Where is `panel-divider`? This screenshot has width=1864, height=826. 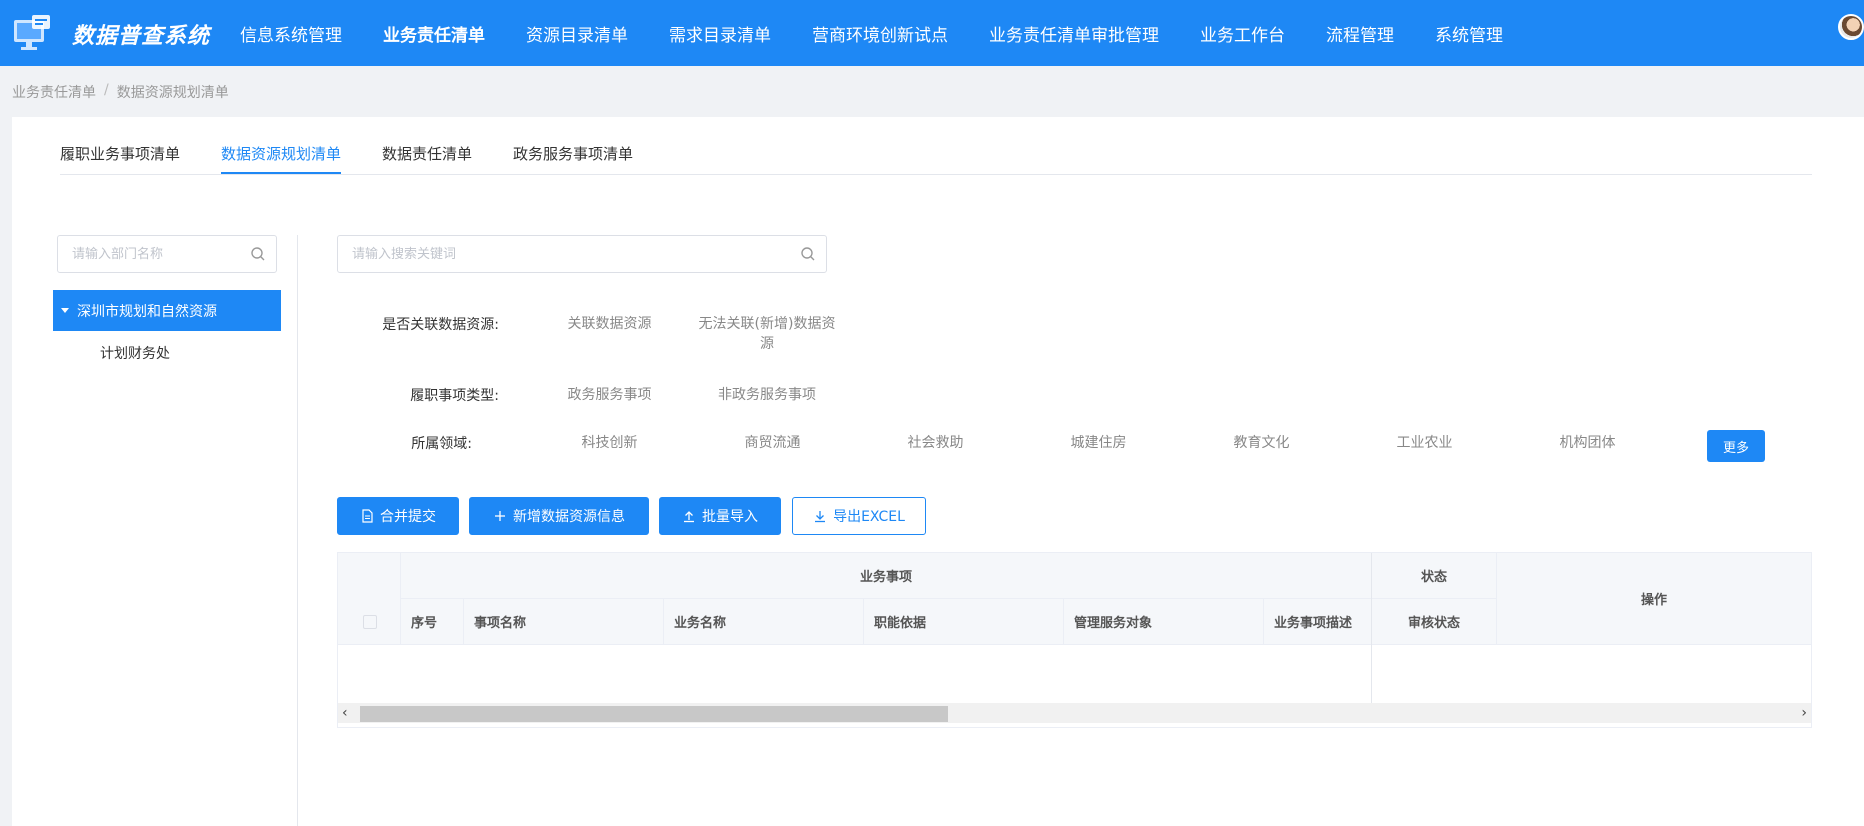 panel-divider is located at coordinates (297, 530).